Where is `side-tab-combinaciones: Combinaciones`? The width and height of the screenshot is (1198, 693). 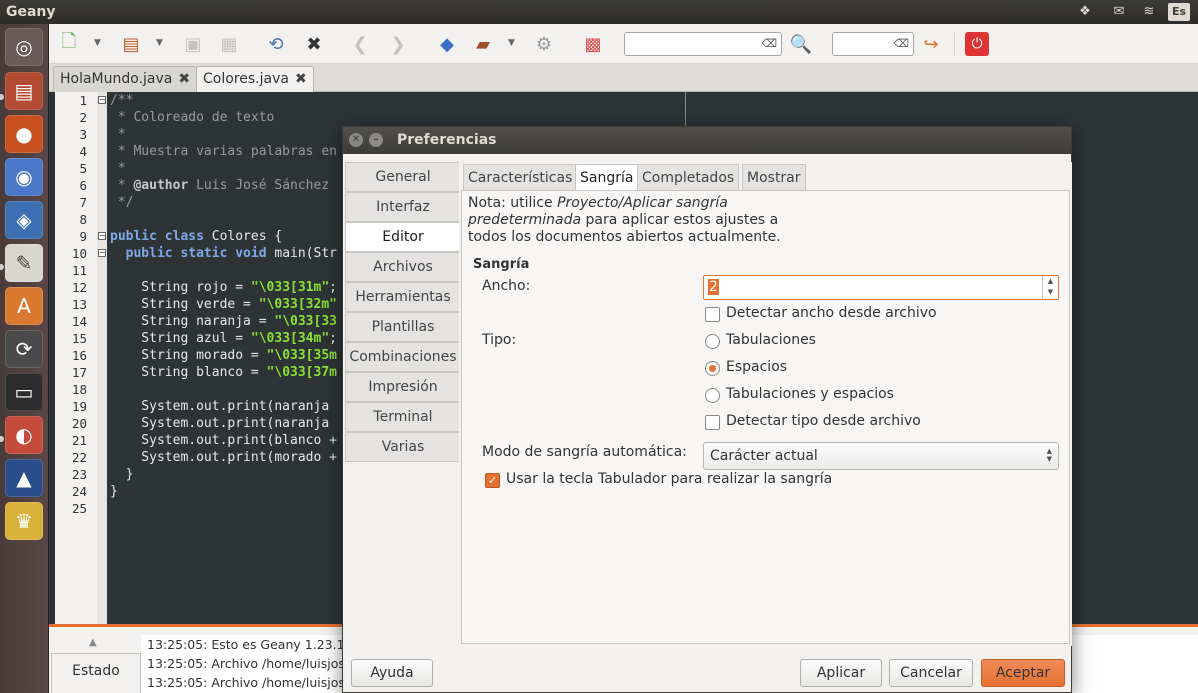 side-tab-combinaciones: Combinaciones is located at coordinates (402, 357).